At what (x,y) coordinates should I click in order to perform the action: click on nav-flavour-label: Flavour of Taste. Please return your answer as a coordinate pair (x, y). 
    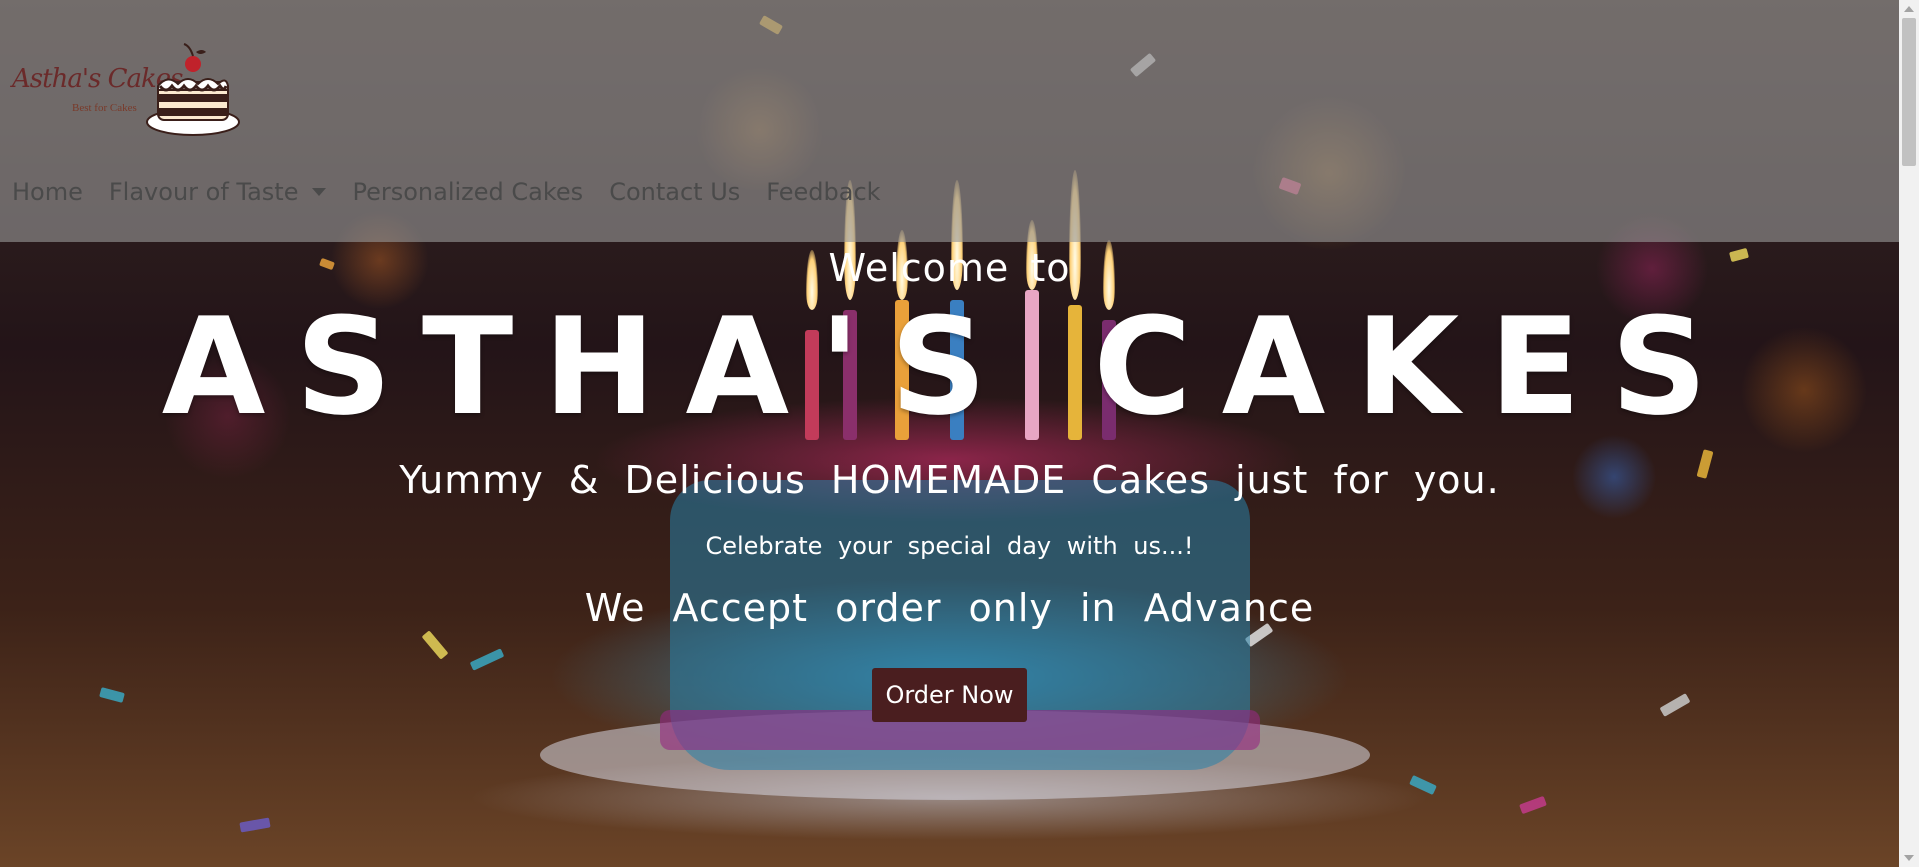
    Looking at the image, I should click on (203, 192).